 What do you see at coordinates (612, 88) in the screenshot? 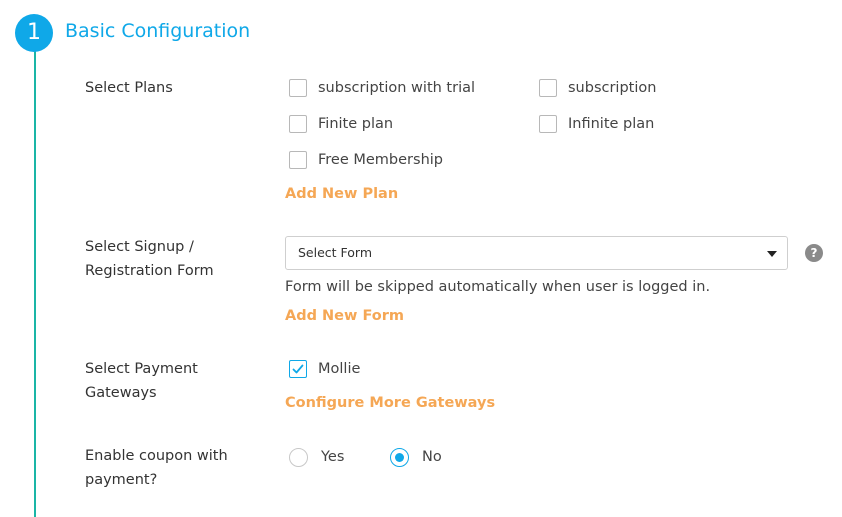
I see `plan-option-label: subscription` at bounding box center [612, 88].